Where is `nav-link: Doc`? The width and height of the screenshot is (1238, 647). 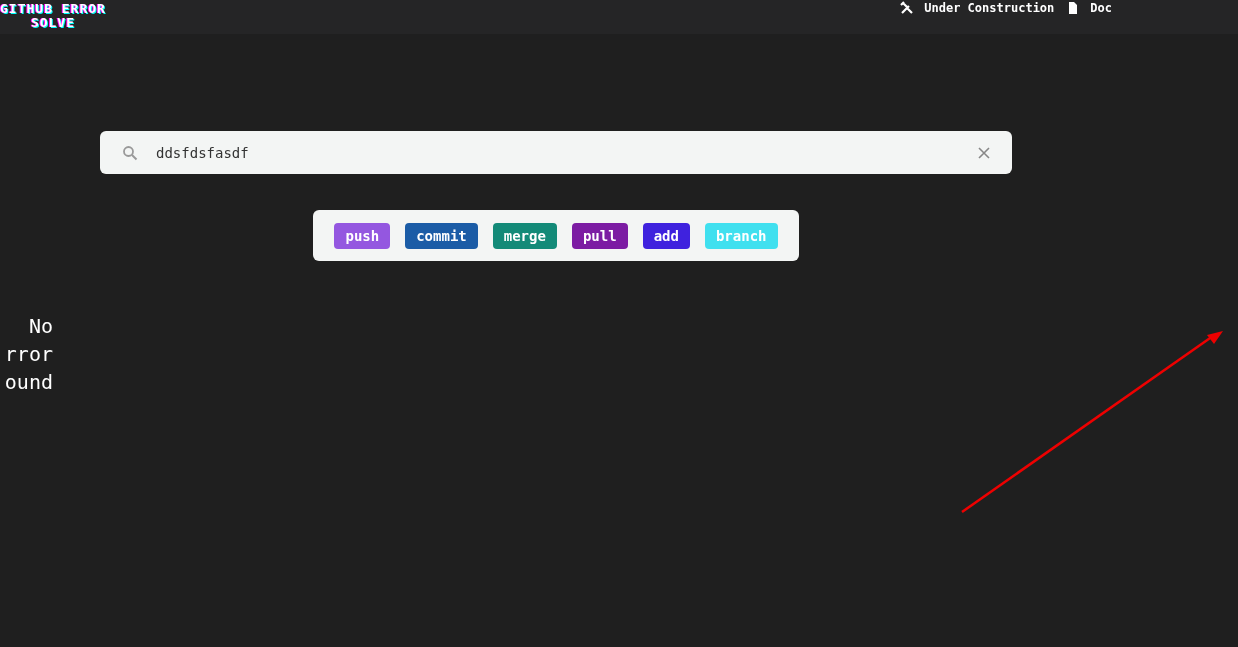
nav-link: Doc is located at coordinates (1101, 8).